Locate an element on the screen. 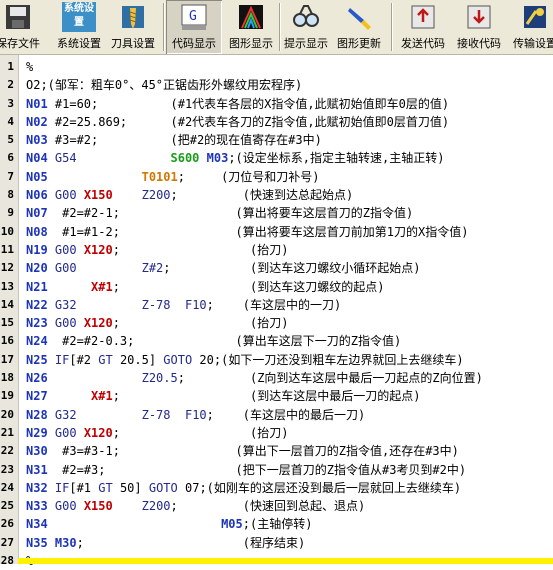  code-line: 19 N27 X#1; (到达车这层中最后一刀的起点) is located at coordinates (276, 396).